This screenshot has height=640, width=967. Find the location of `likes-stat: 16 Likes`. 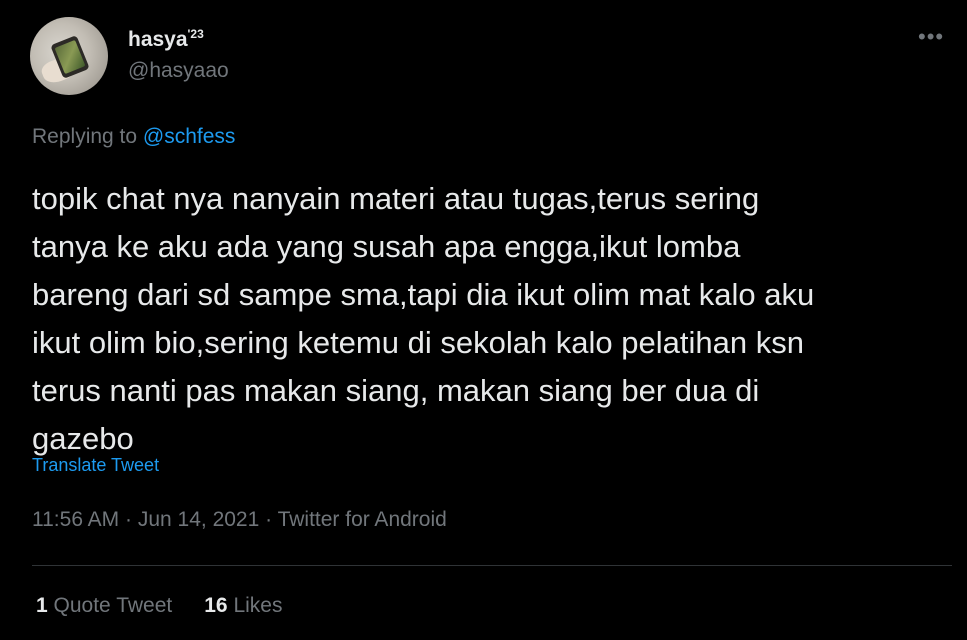

likes-stat: 16 Likes is located at coordinates (243, 606).